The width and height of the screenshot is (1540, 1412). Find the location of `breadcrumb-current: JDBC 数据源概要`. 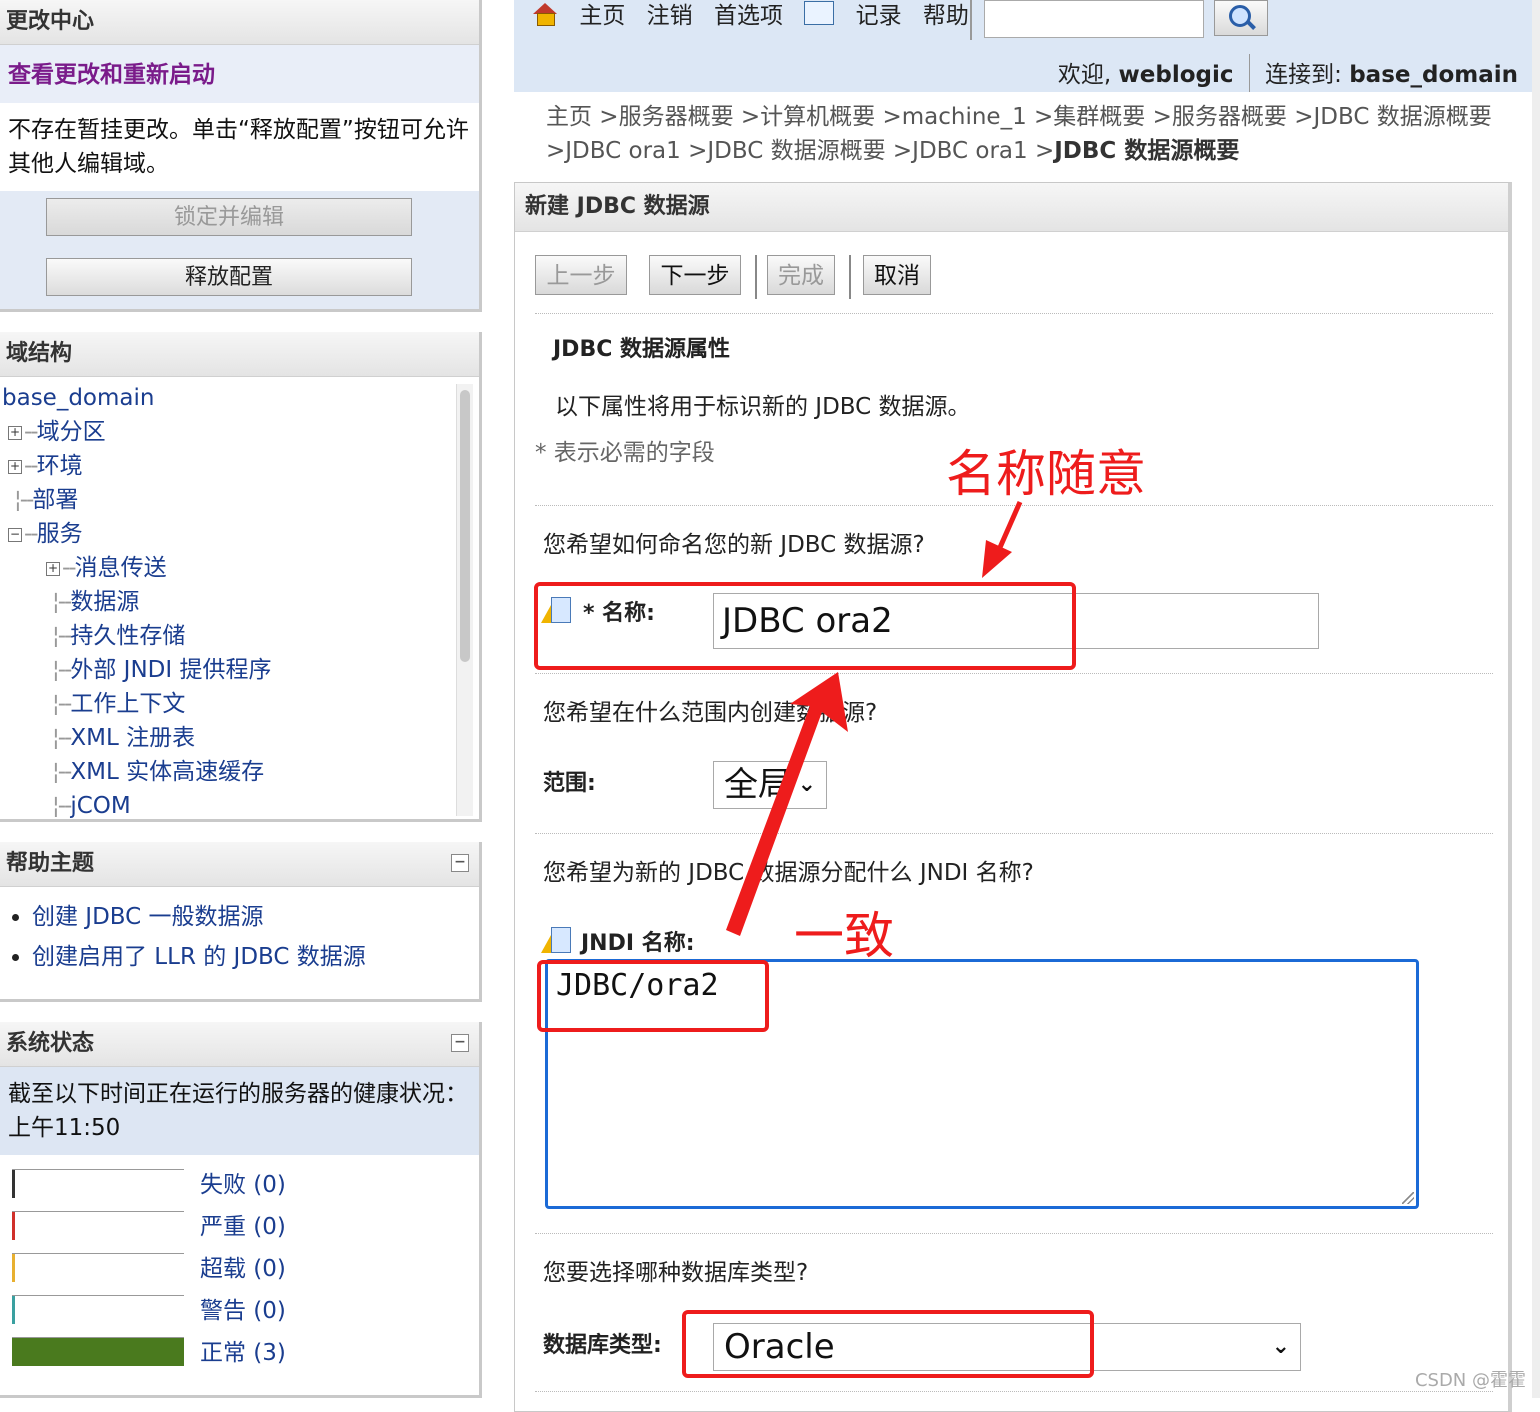

breadcrumb-current: JDBC 数据源概要 is located at coordinates (1147, 151).